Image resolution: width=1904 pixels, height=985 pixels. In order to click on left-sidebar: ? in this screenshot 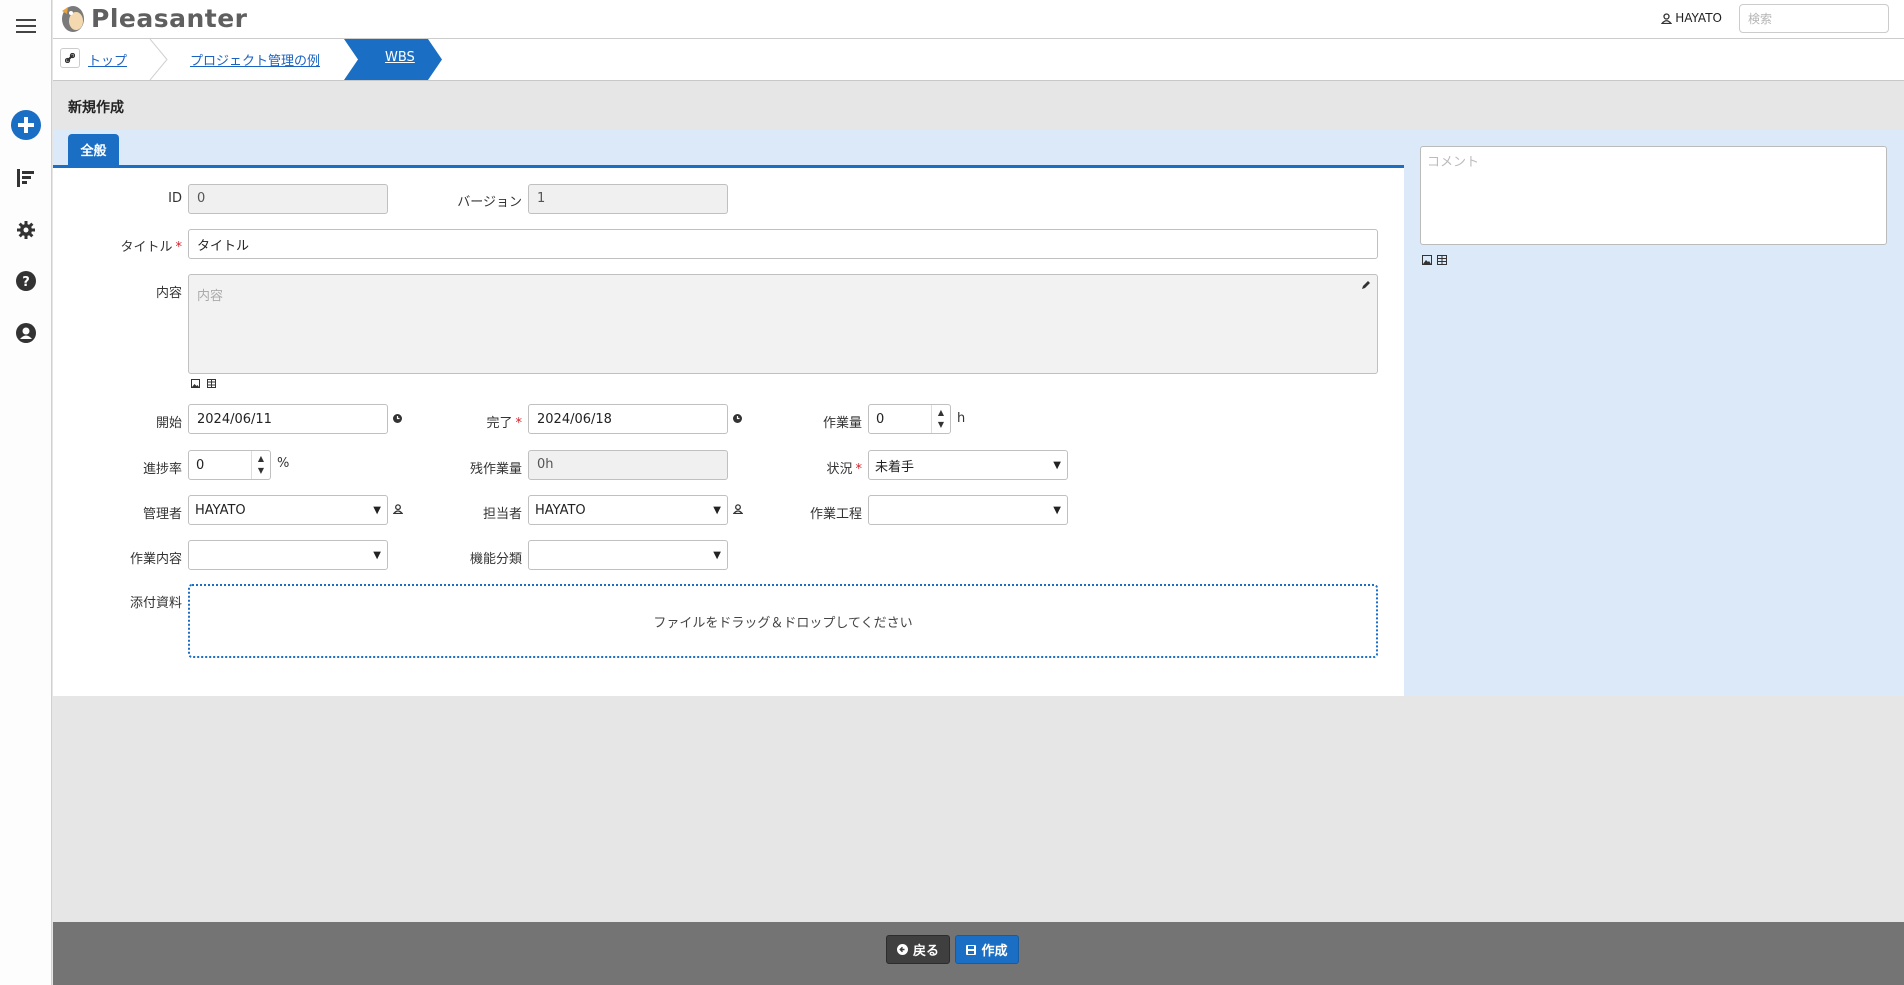, I will do `click(26, 492)`.